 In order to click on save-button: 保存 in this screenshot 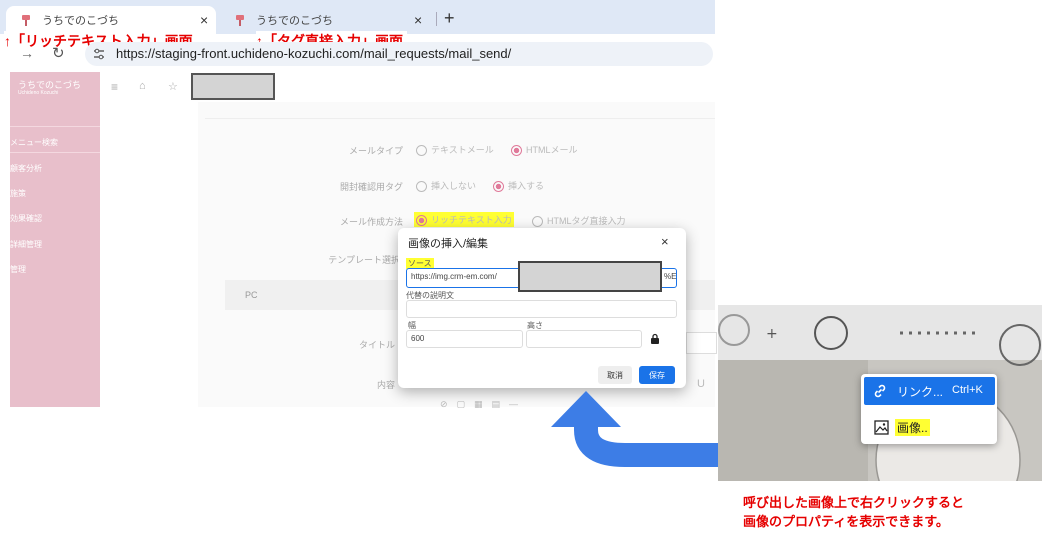, I will do `click(657, 375)`.